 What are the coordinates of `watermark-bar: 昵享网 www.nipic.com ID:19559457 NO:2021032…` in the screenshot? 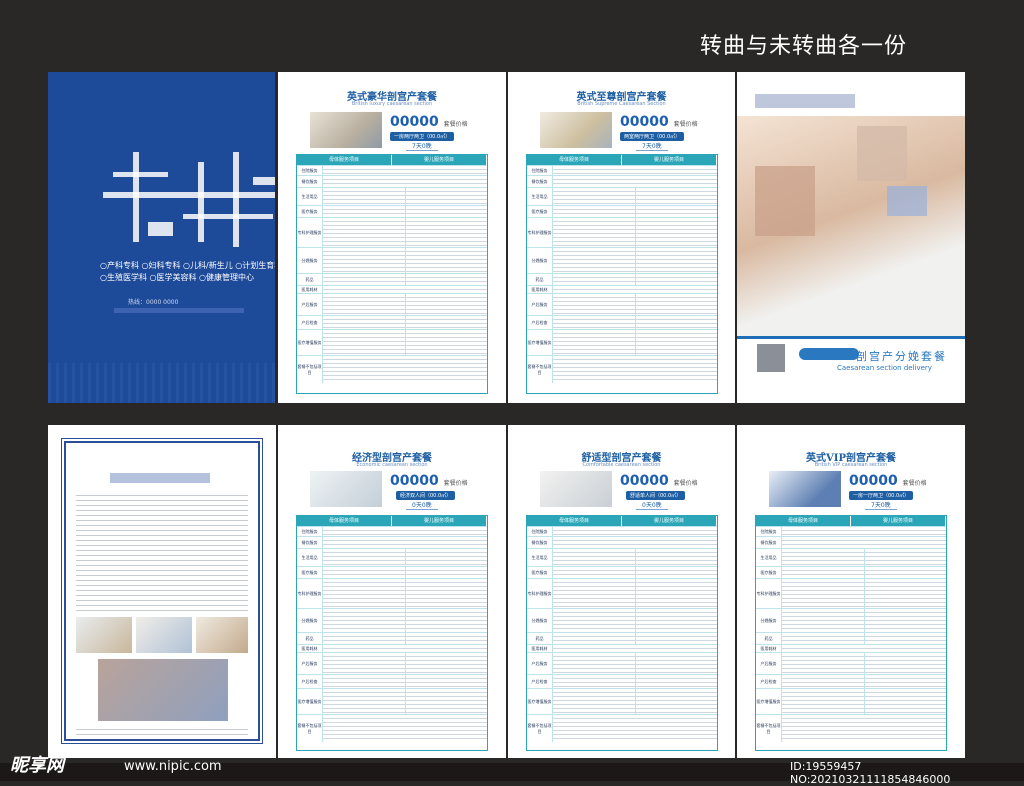 It's located at (512, 770).